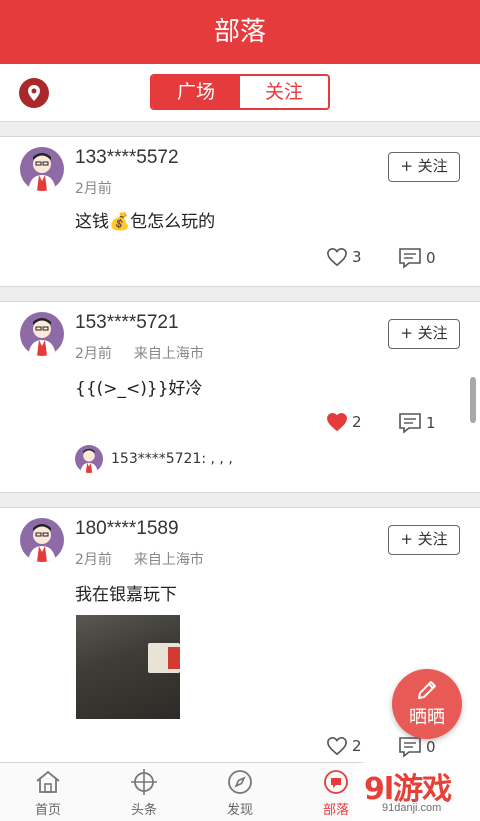 The width and height of the screenshot is (480, 821). What do you see at coordinates (34, 93) in the screenshot?
I see `location-icon` at bounding box center [34, 93].